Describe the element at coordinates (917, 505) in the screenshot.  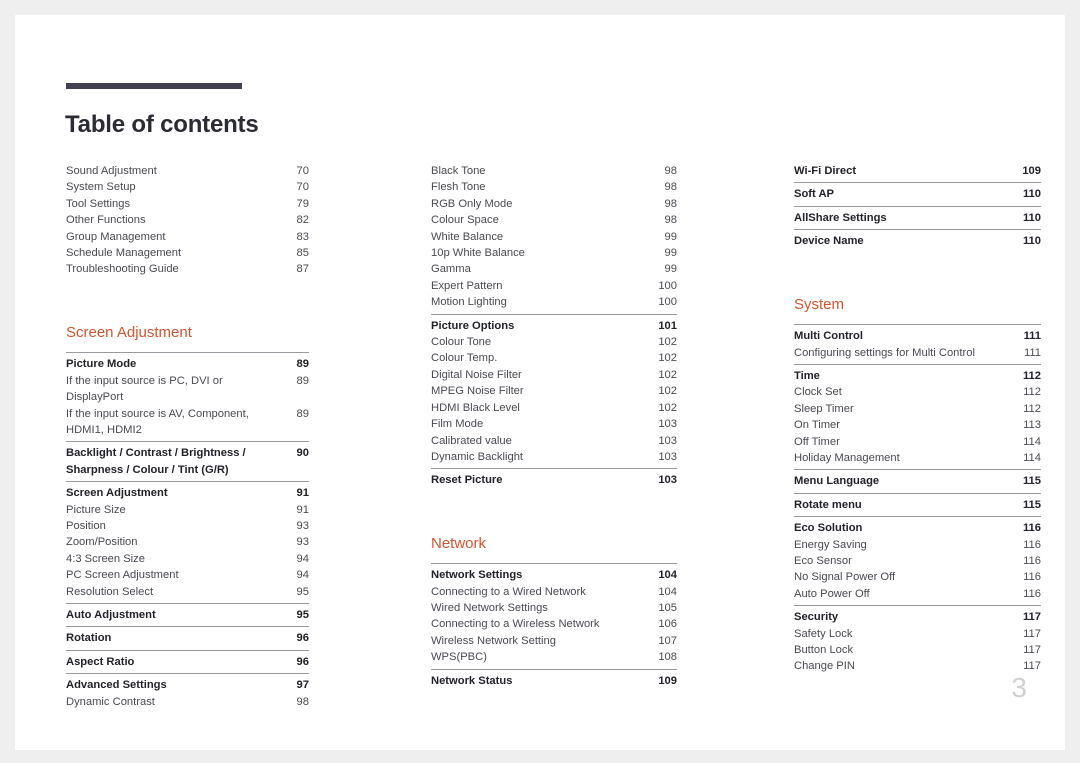
I see `toc-entry: Rotate menu 115` at that location.